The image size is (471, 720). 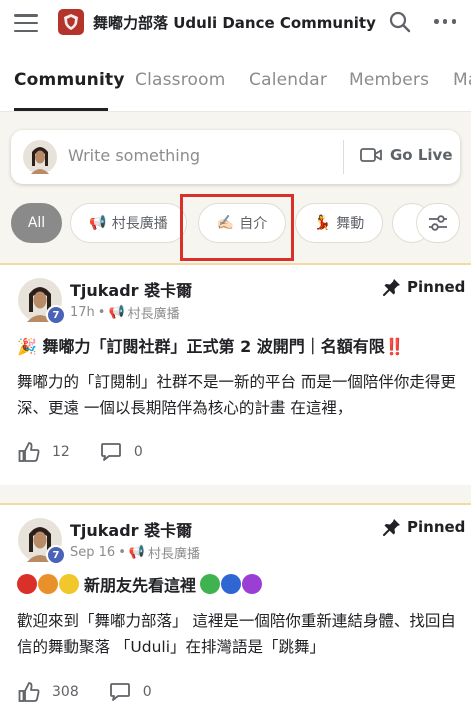 I want to click on post-actions: 308 0, so click(x=100, y=692).